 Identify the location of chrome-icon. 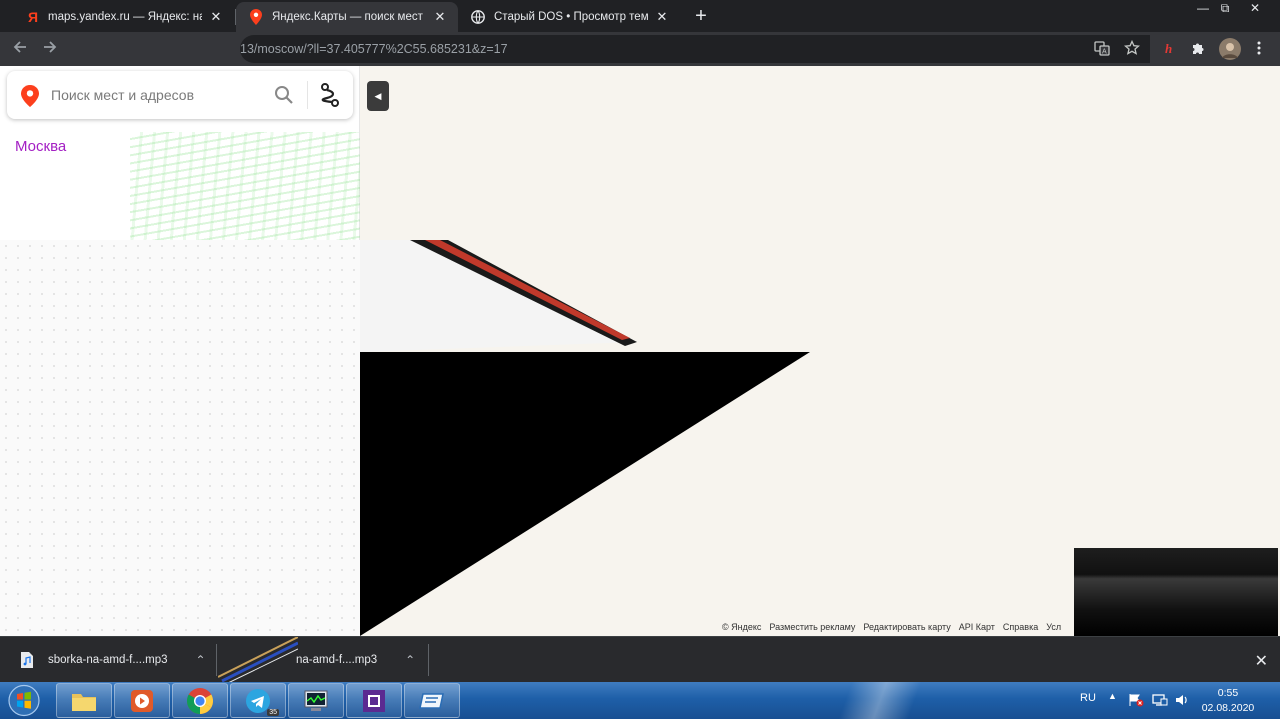
(200, 700).